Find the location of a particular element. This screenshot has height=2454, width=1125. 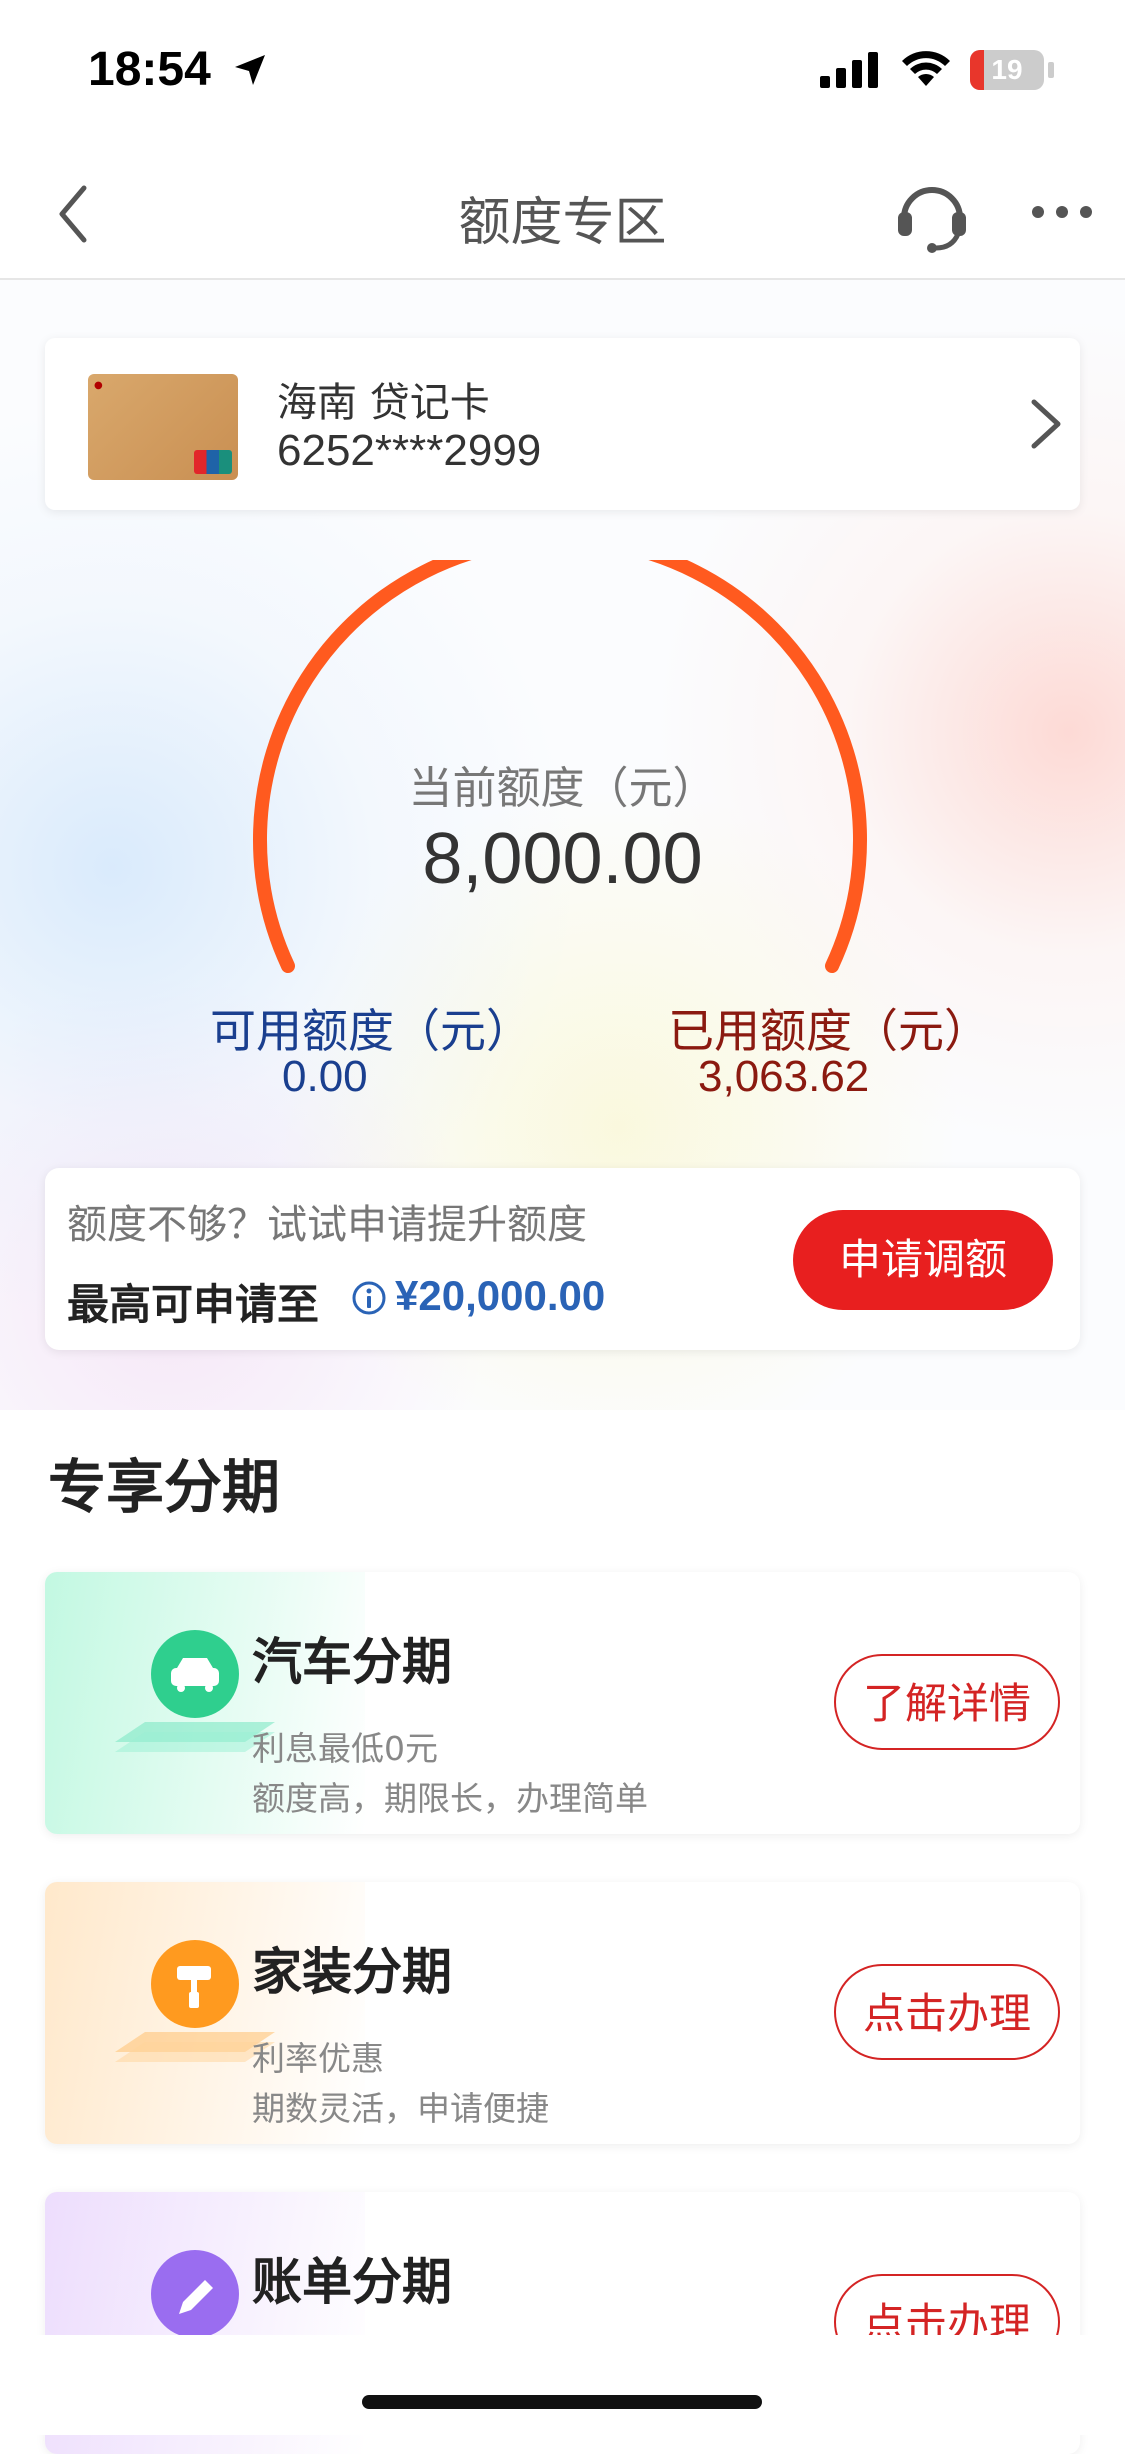

headset-icon is located at coordinates (932, 214).